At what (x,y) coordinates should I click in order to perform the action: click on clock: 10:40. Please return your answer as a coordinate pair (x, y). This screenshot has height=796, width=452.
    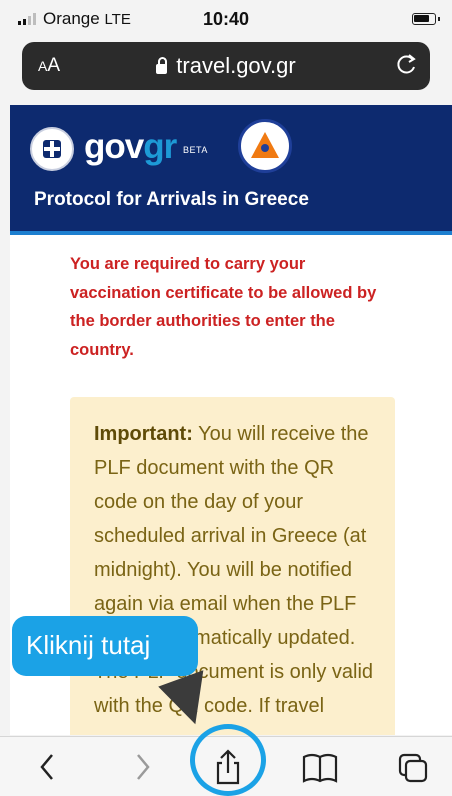
    Looking at the image, I should click on (226, 19).